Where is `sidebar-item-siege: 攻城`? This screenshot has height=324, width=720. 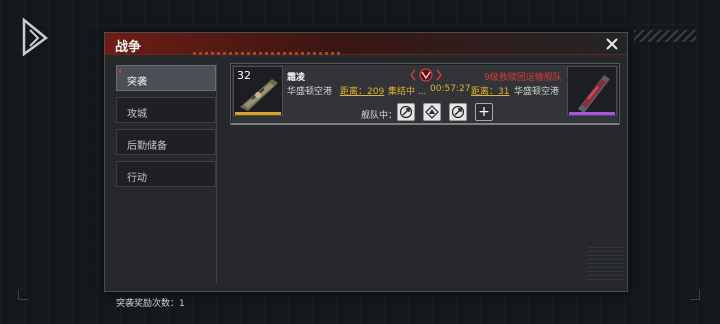
sidebar-item-siege: 攻城 is located at coordinates (166, 110).